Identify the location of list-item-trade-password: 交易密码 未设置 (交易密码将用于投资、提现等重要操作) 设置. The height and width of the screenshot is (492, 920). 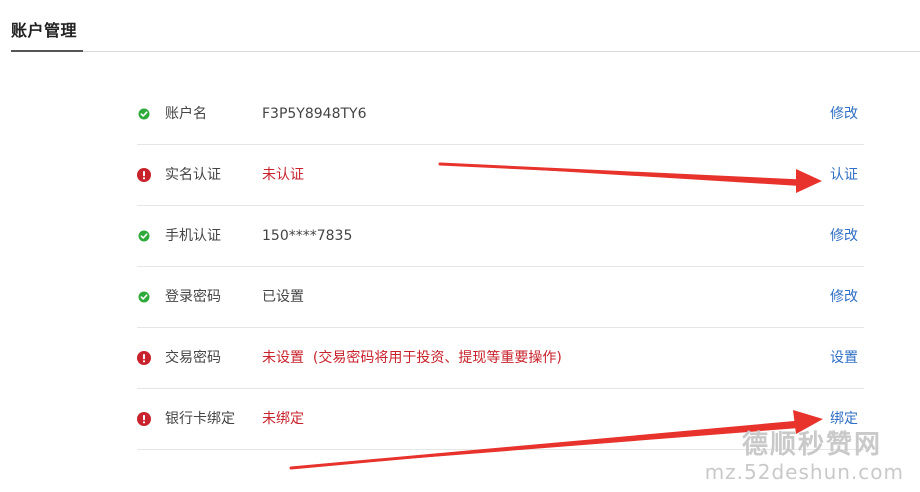
(500, 358).